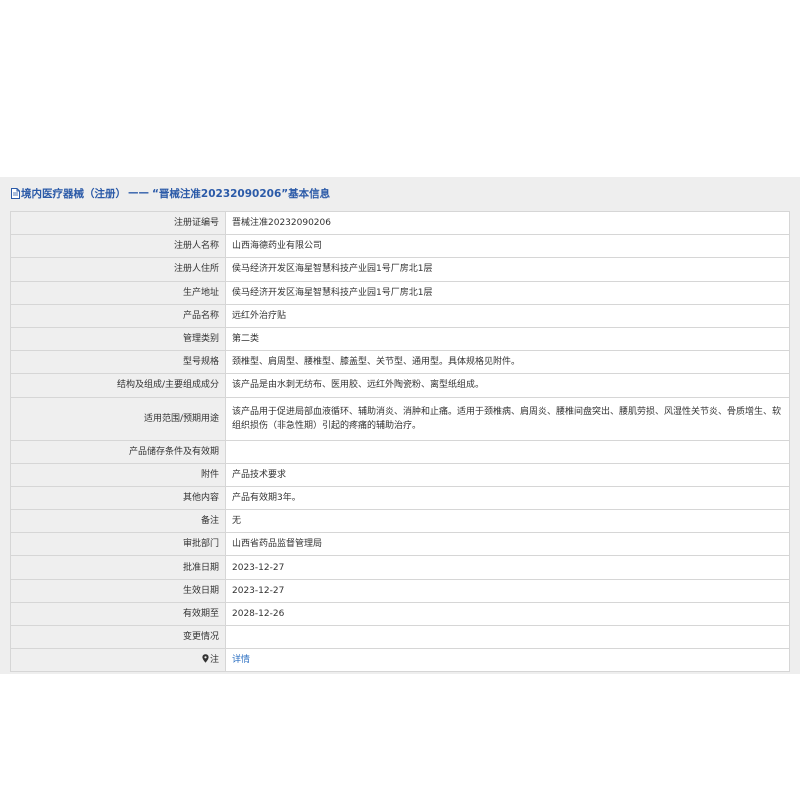 The width and height of the screenshot is (800, 800). I want to click on row-value: 该产品是由水刺无纺布、医用胶、远红外陶瓷粉、离型纸组成。, so click(507, 385).